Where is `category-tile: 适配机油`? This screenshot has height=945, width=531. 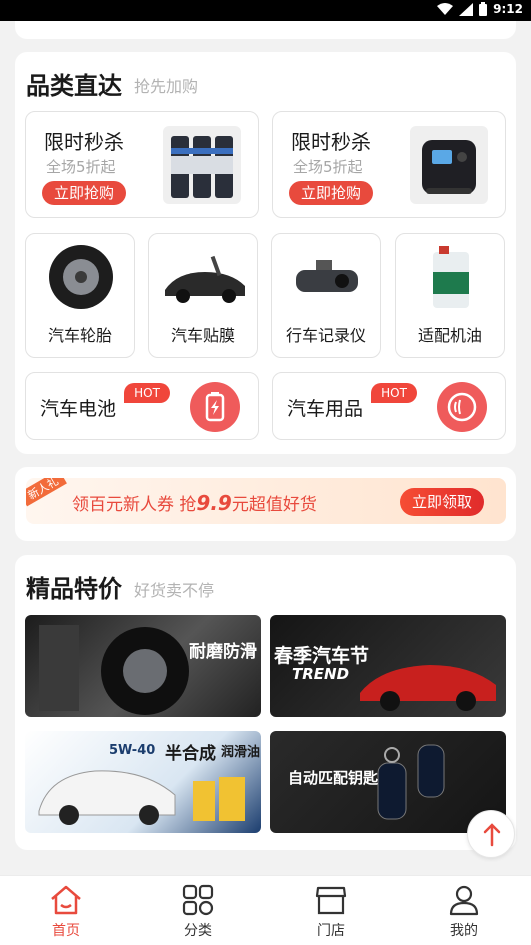 category-tile: 适配机油 is located at coordinates (450, 295).